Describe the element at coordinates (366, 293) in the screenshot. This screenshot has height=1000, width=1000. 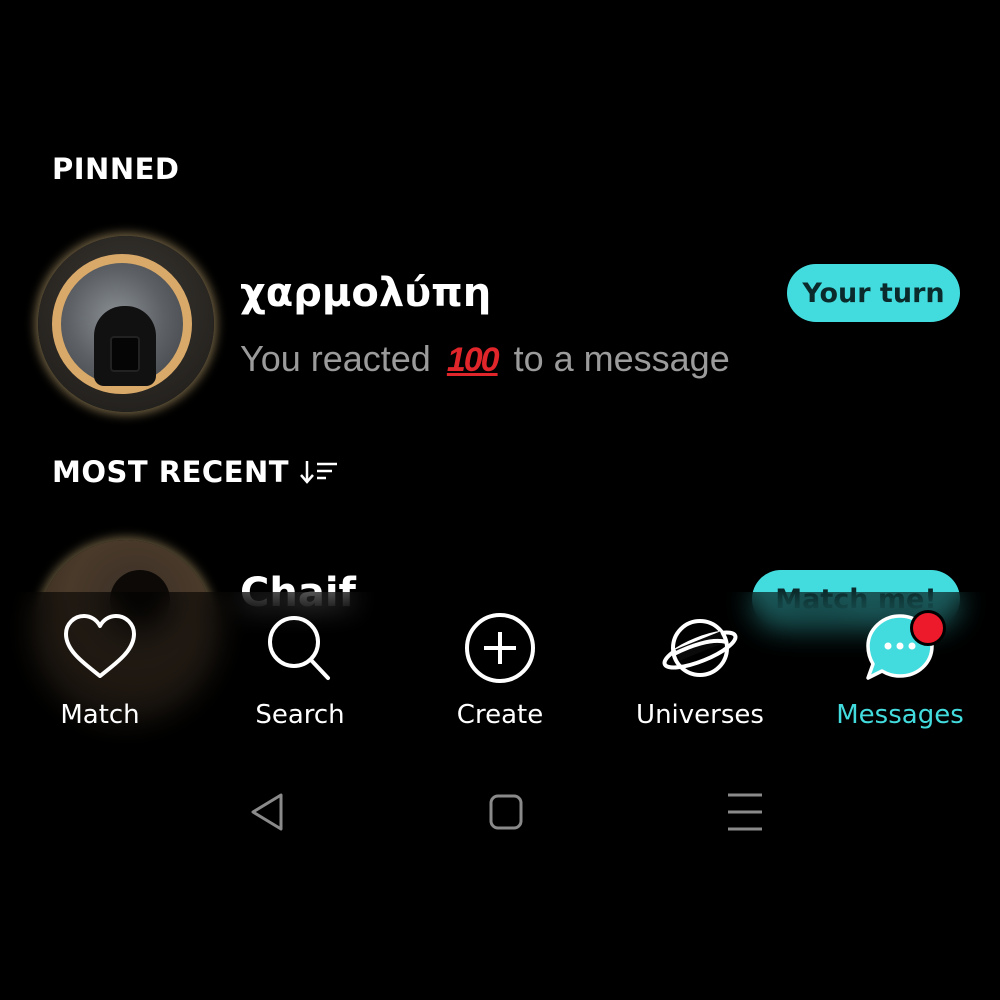
I see `conversation-name: χαρμολύπη` at that location.